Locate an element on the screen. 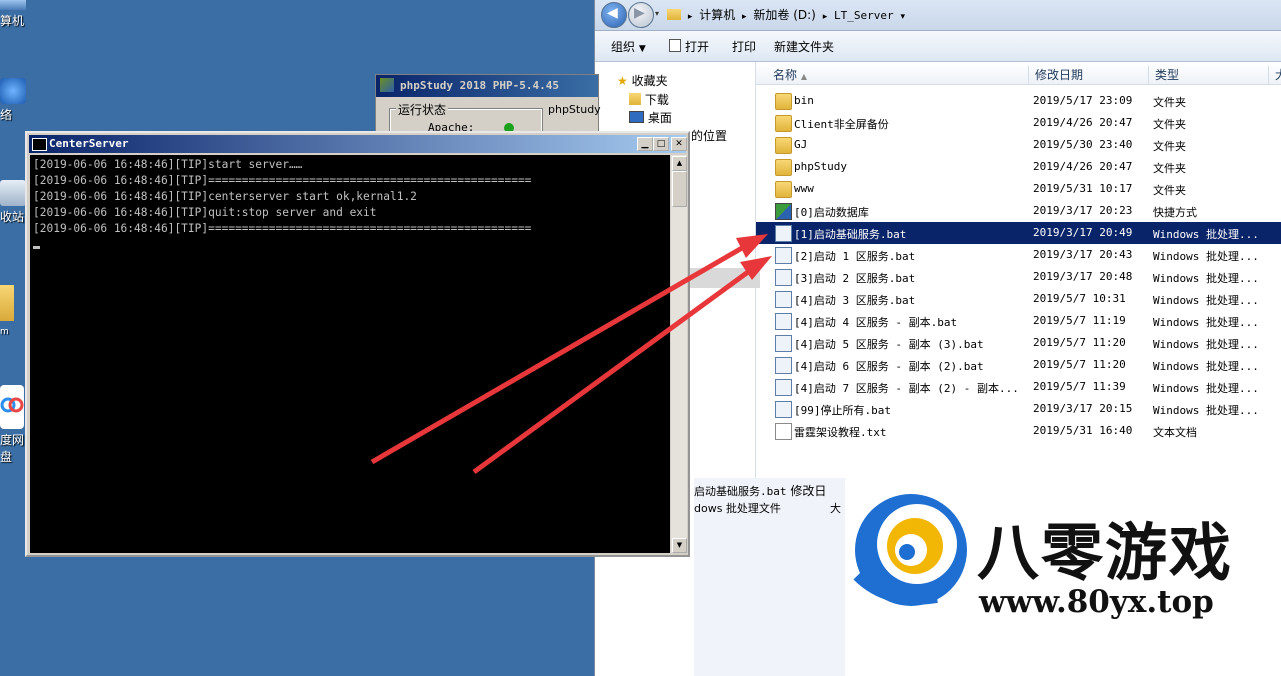  file-name: [1]启动基础服务.bat is located at coordinates (850, 234).